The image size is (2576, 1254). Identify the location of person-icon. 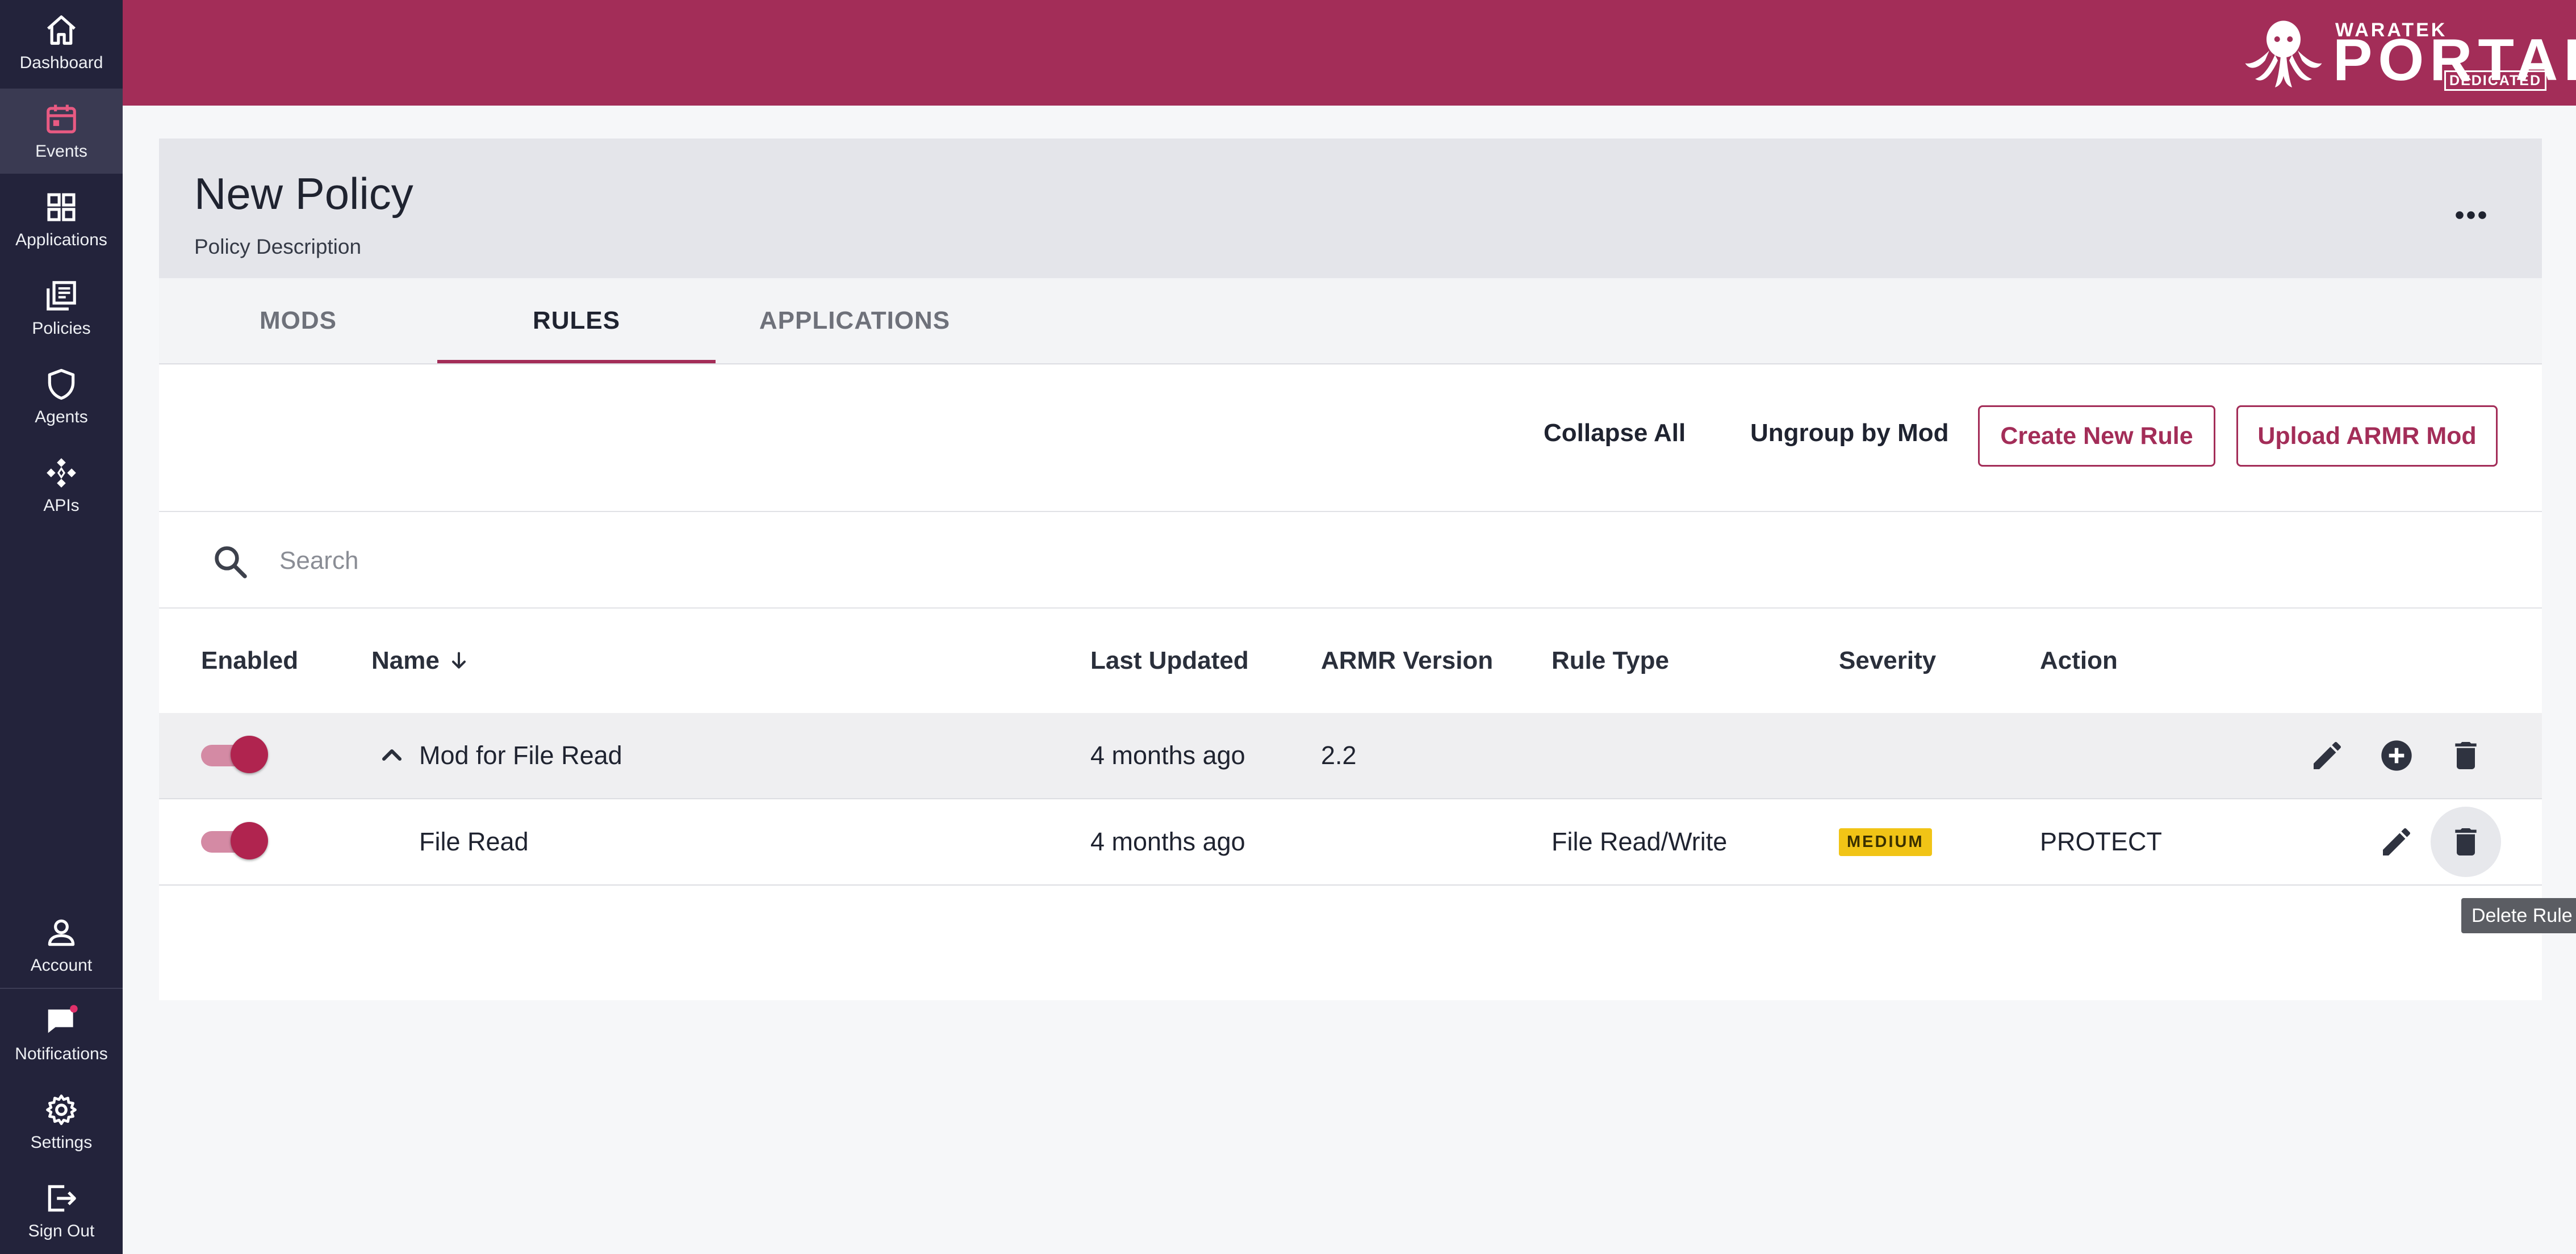
(61, 932).